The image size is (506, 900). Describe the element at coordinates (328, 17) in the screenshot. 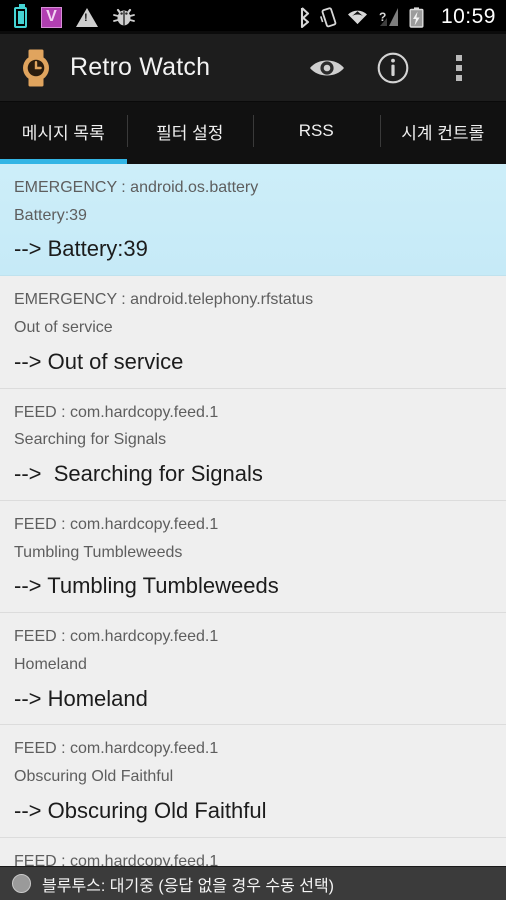

I see `vibrate-icon` at that location.